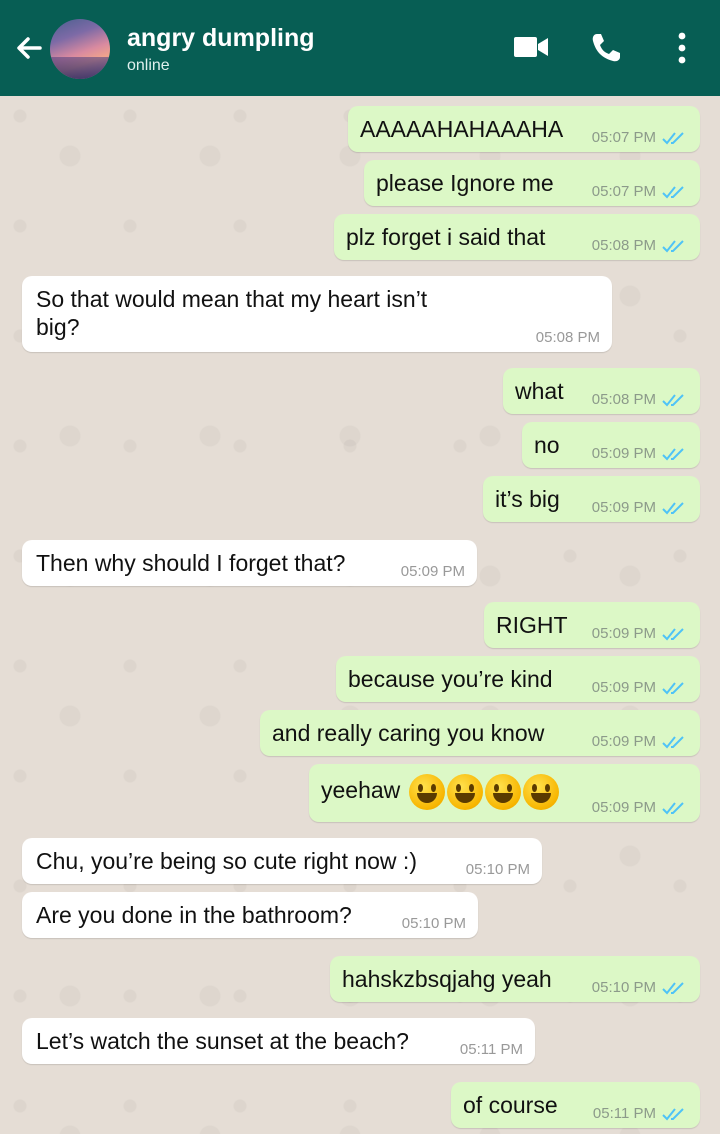  Describe the element at coordinates (547, 445) in the screenshot. I see `message-text: no` at that location.